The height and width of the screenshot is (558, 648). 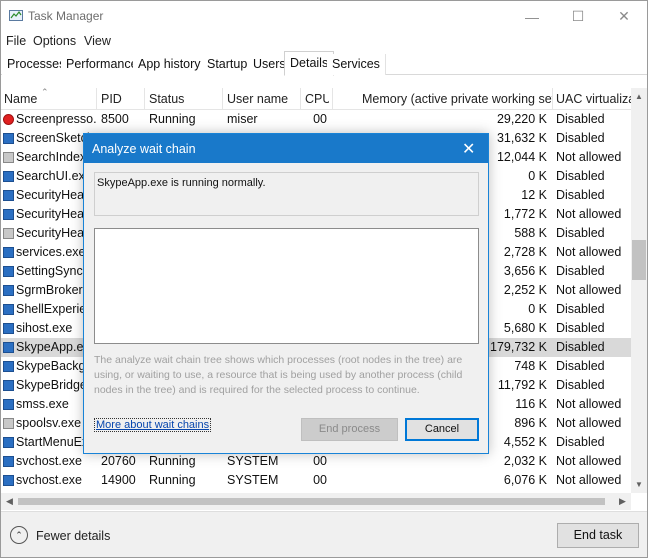 I want to click on column-memory: Memory (active private working set), so click(x=457, y=99).